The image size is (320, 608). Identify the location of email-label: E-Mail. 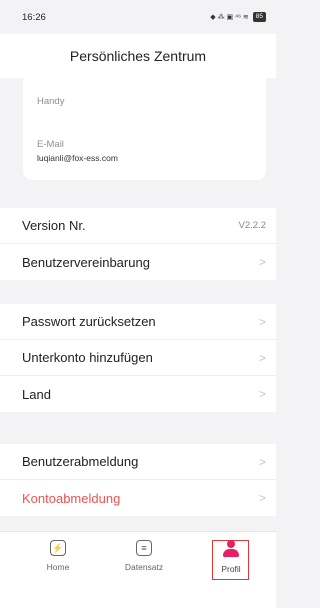
(50, 144).